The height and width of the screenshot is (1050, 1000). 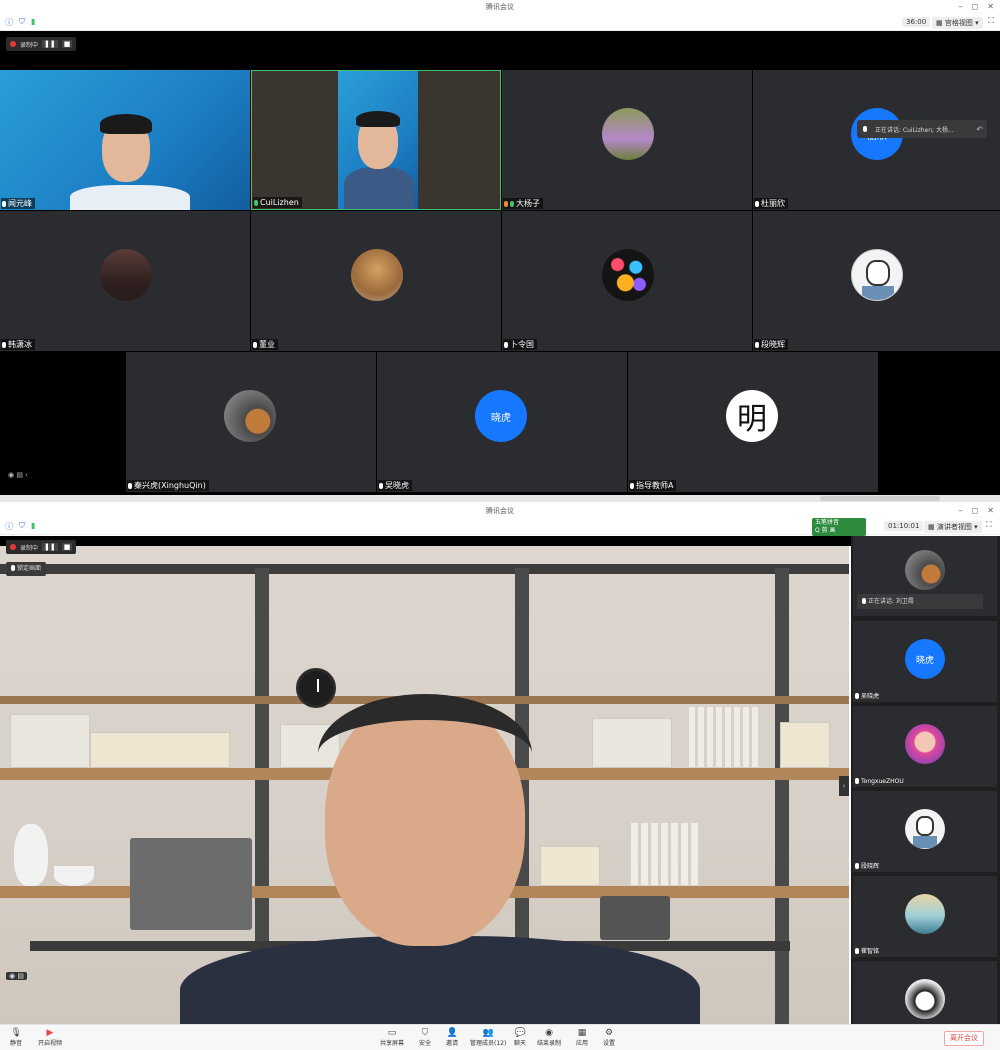 I want to click on scrollbar-thumb, so click(x=880, y=498).